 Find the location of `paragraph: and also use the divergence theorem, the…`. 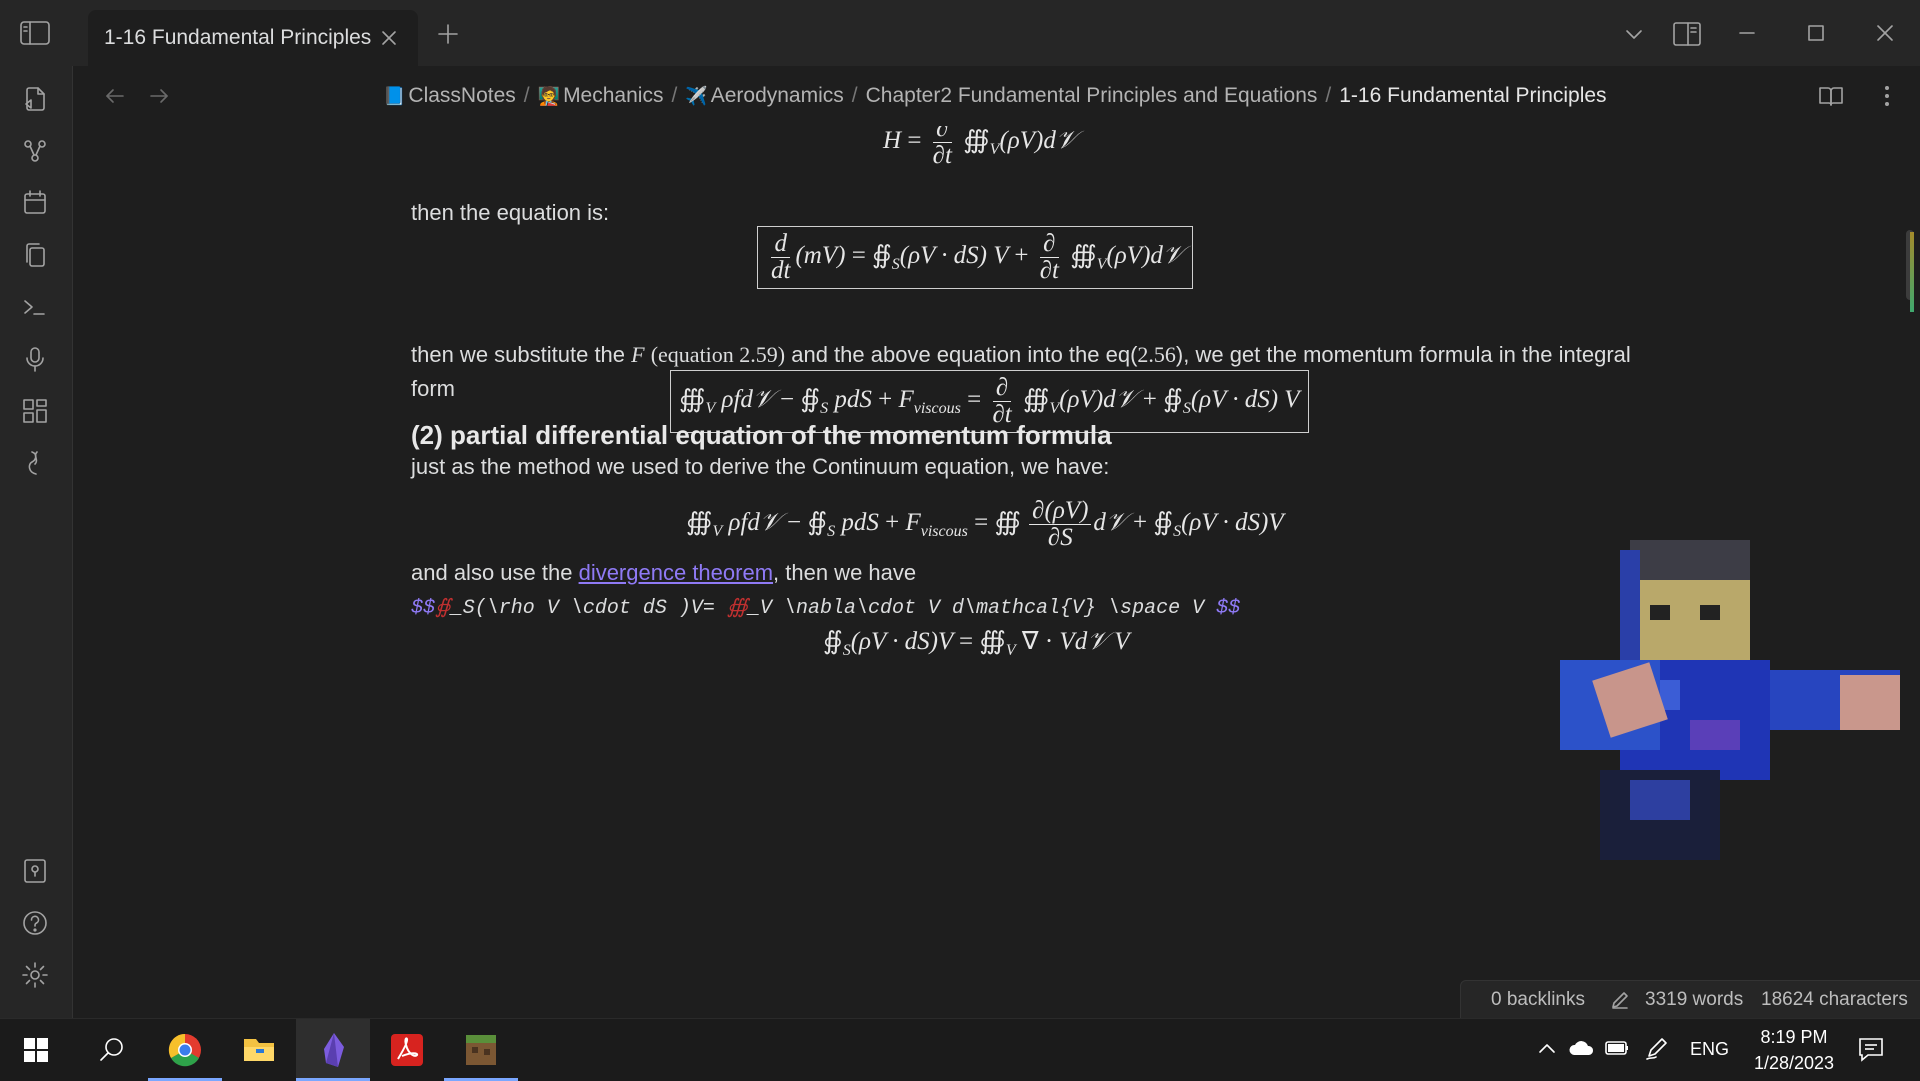

paragraph: and also use the divergence theorem, the… is located at coordinates (664, 572).